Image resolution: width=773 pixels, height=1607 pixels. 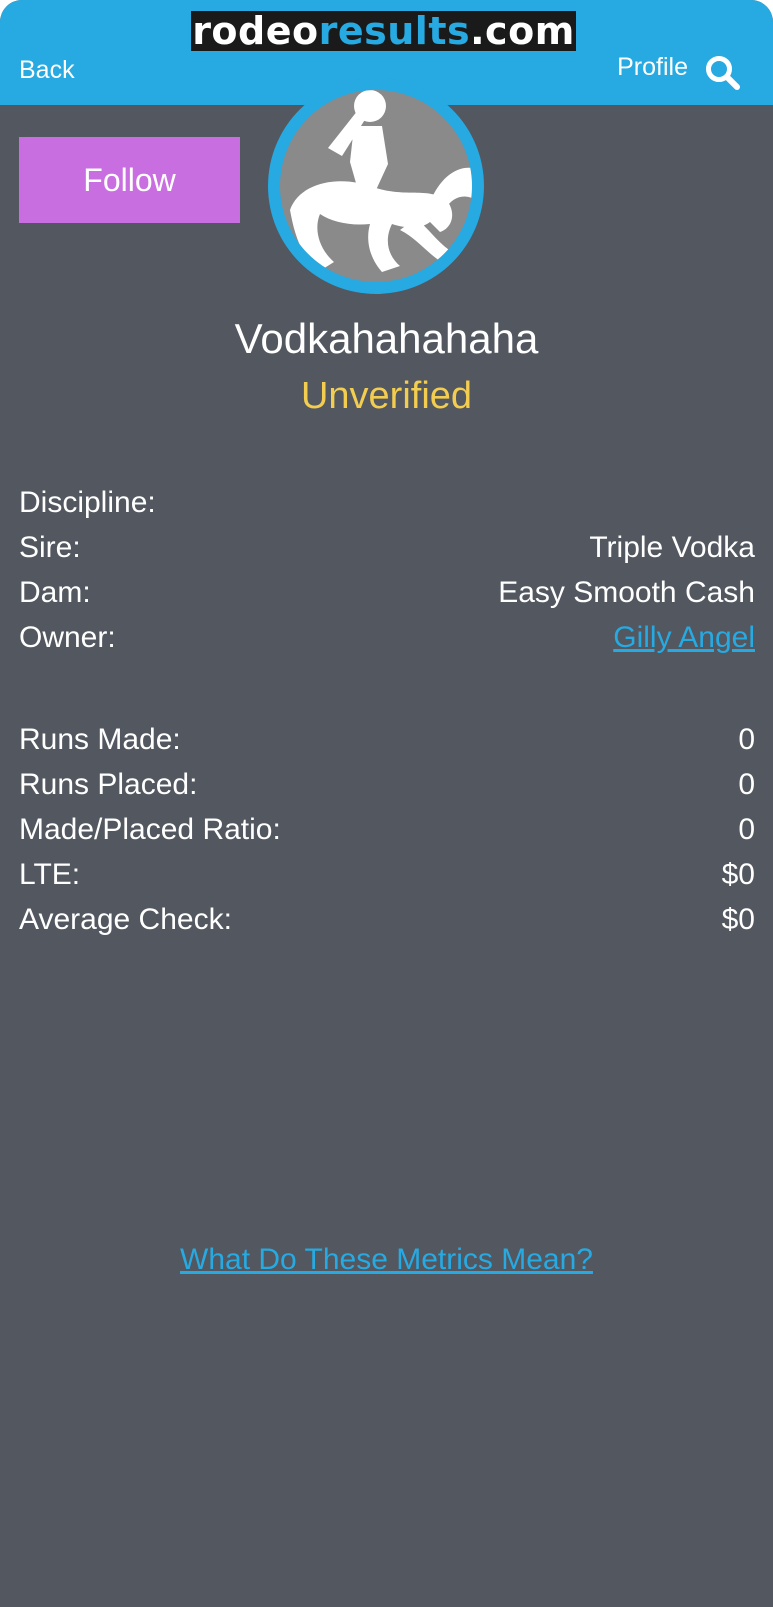 I want to click on verification-status: Unverified, so click(x=386, y=396).